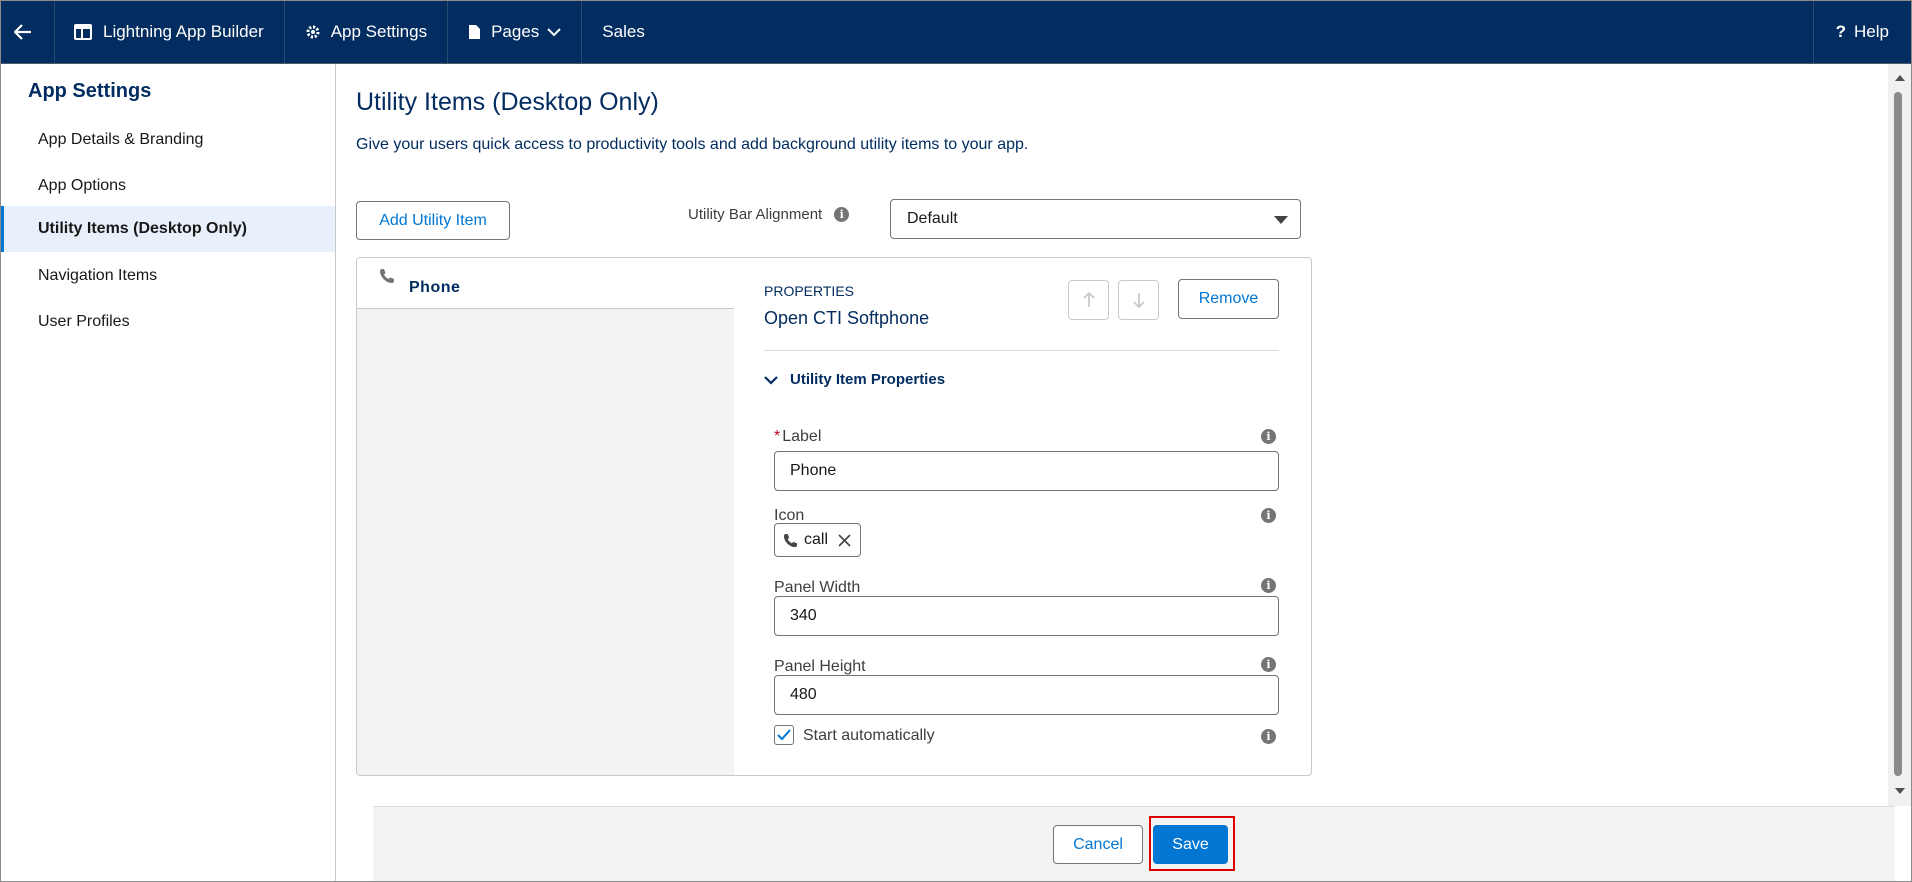 Image resolution: width=1912 pixels, height=882 pixels. I want to click on label-field-label: * Label, so click(797, 437).